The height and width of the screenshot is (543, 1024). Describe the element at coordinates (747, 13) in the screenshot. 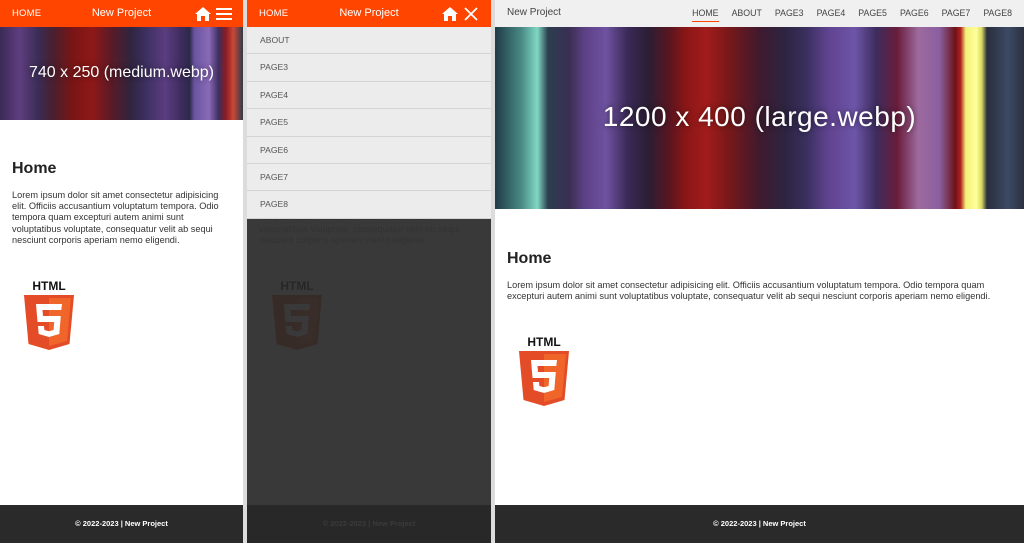

I see `nav-about: ABOUT` at that location.